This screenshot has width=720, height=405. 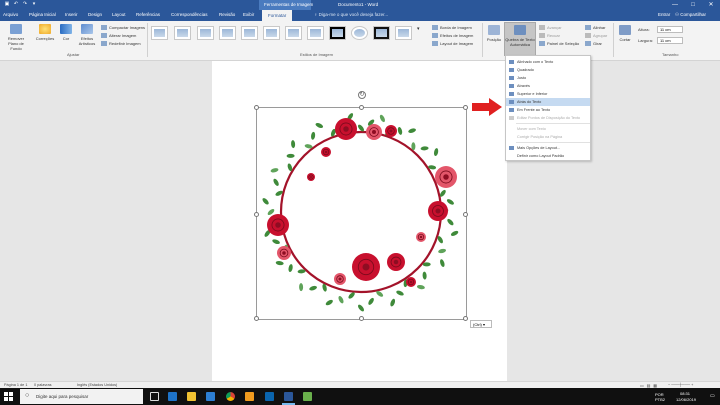 What do you see at coordinates (34, 4) in the screenshot?
I see `quick-access-more-icon: ▾` at bounding box center [34, 4].